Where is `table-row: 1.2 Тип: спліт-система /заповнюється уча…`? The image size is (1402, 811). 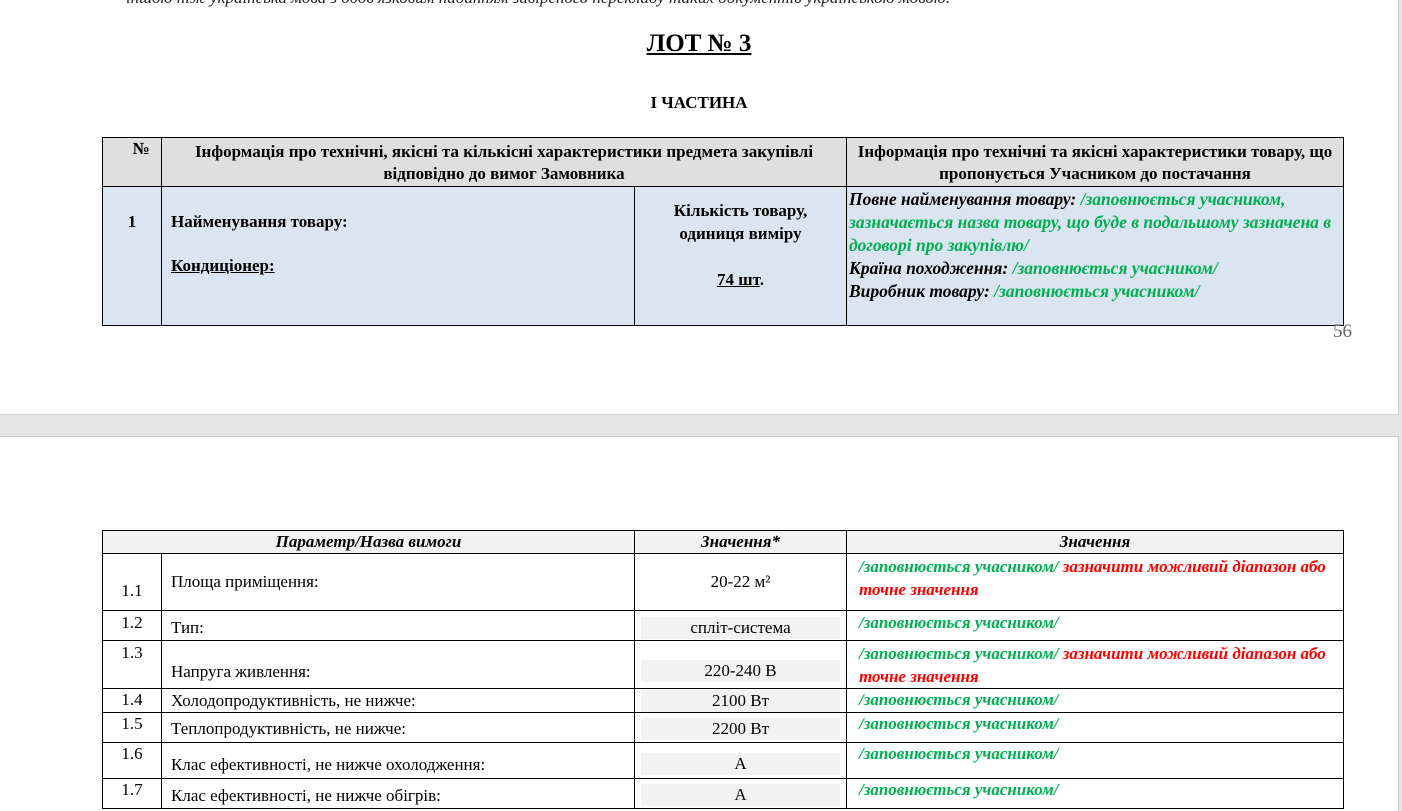 table-row: 1.2 Тип: спліт-система /заповнюється уча… is located at coordinates (723, 625).